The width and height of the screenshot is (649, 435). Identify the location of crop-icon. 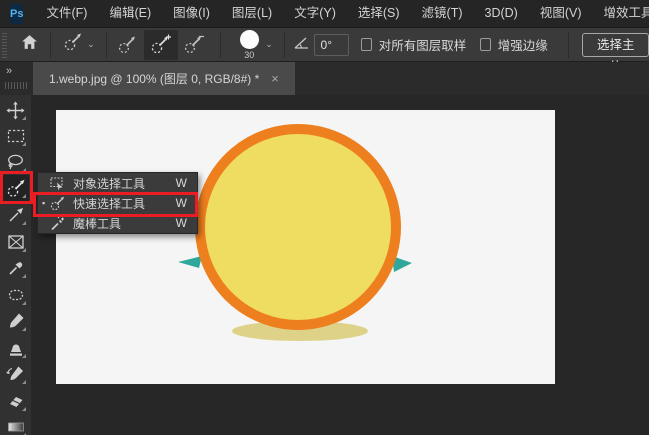
(15, 215).